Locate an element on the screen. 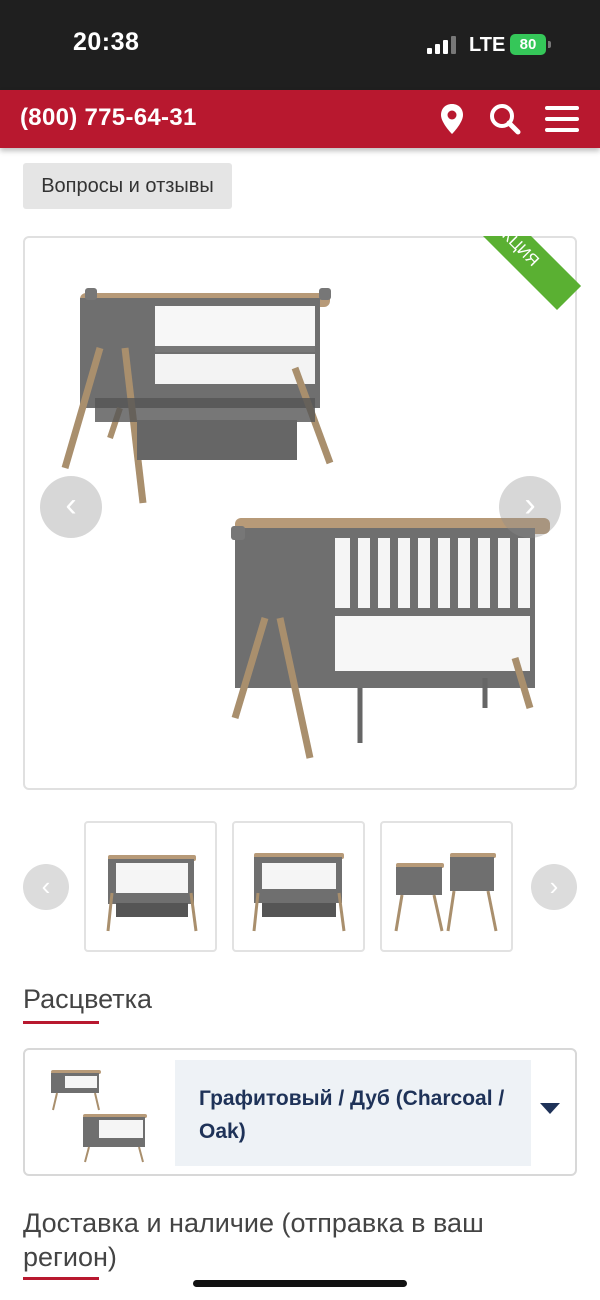 The image size is (600, 1300). gallery-prev-button: ‹ is located at coordinates (71, 507).